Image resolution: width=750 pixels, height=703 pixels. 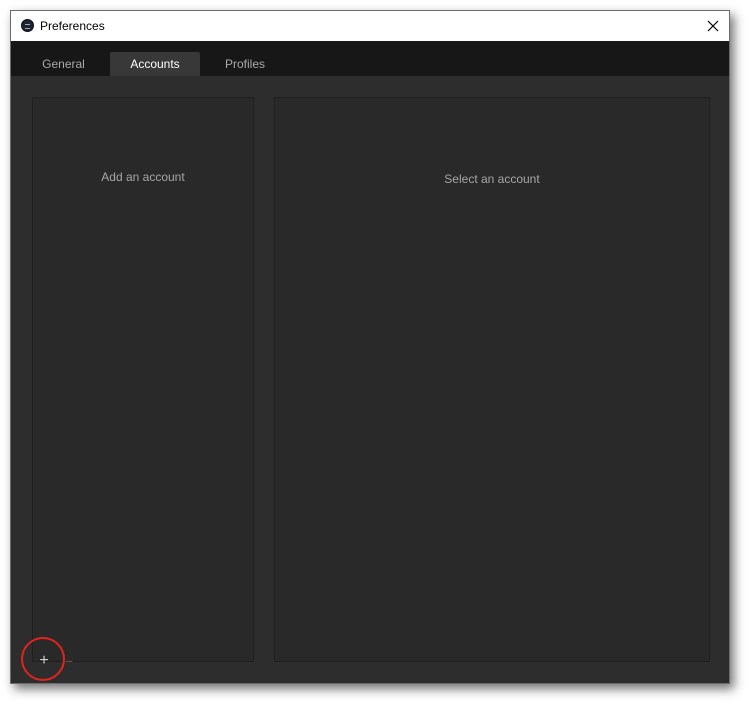 I want to click on close-button, so click(x=713, y=26).